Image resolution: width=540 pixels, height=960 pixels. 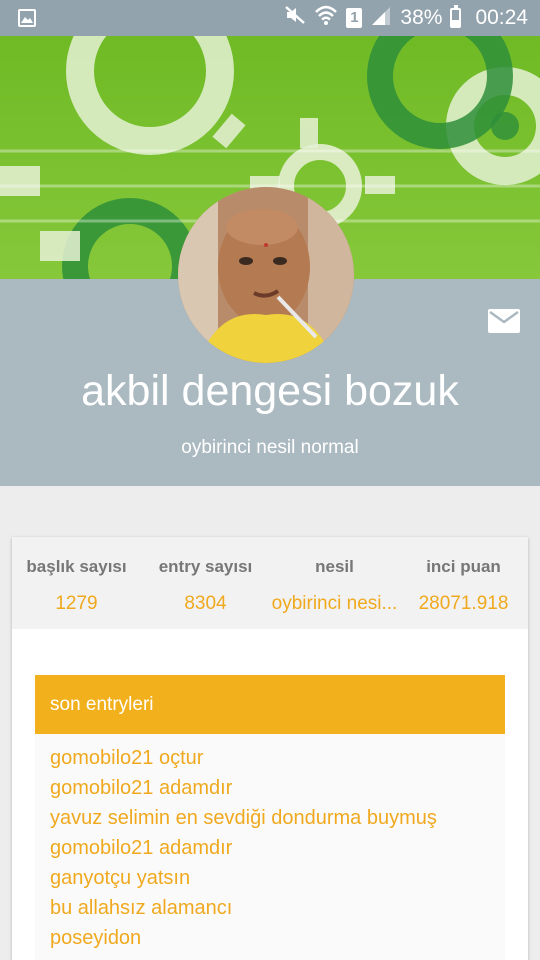 What do you see at coordinates (504, 321) in the screenshot?
I see `message-icon` at bounding box center [504, 321].